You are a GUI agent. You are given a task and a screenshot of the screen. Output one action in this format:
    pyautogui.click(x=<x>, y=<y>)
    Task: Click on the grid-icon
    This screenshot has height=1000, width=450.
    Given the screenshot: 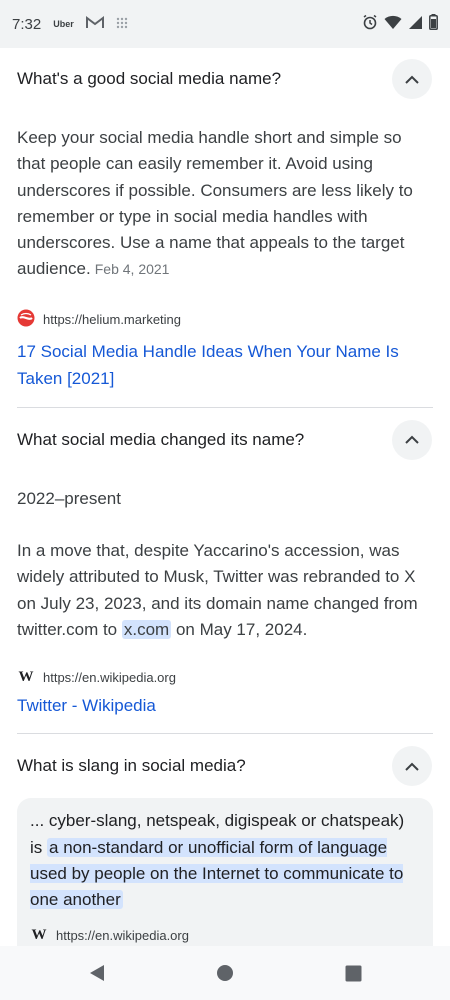 What is the action you would take?
    pyautogui.click(x=122, y=24)
    